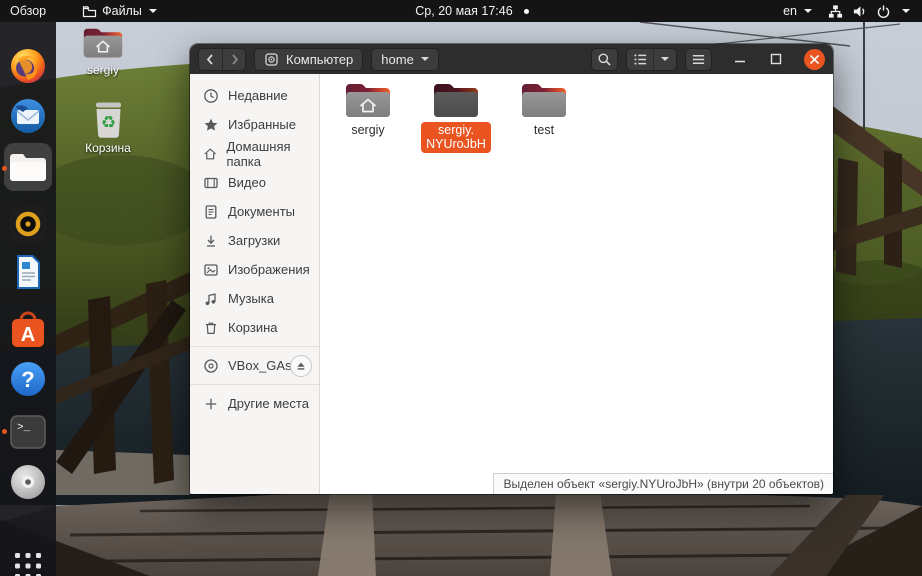 Image resolution: width=922 pixels, height=576 pixels. Describe the element at coordinates (268, 403) in the screenshot. I see `sidebar-item-label: Другие места` at that location.